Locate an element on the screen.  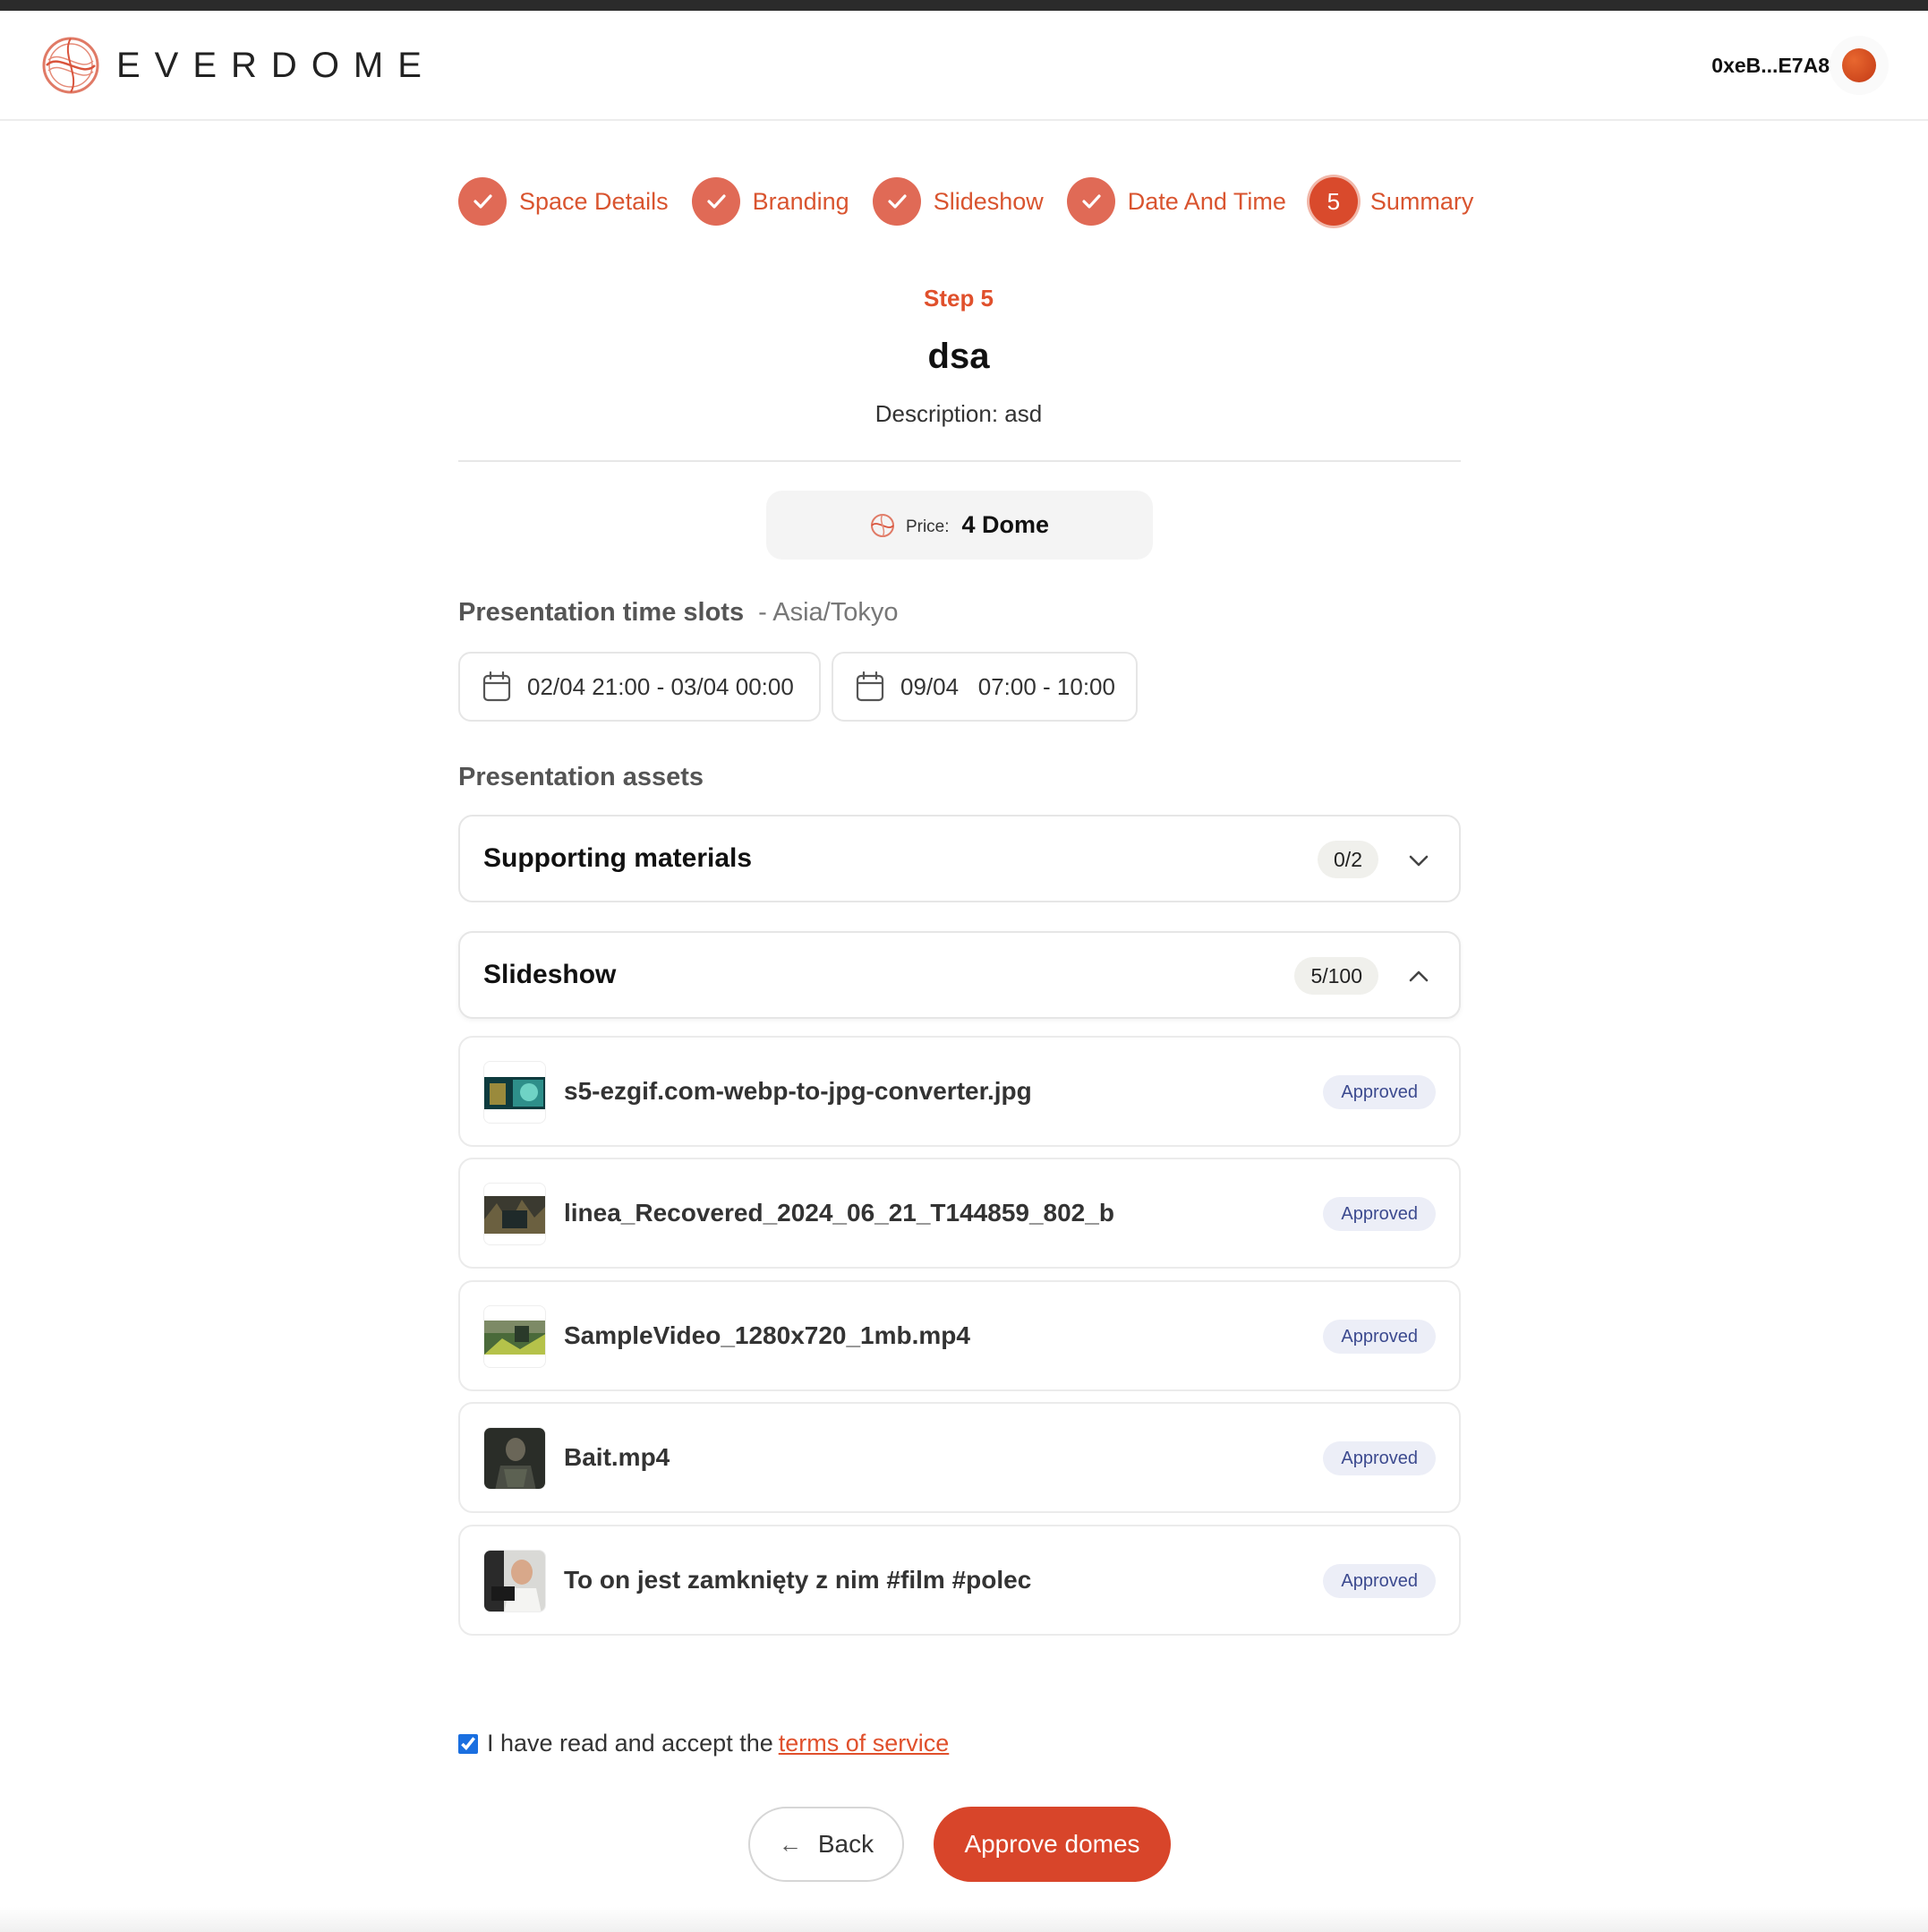
logo-wordmark: EVERDOME is located at coordinates (276, 65).